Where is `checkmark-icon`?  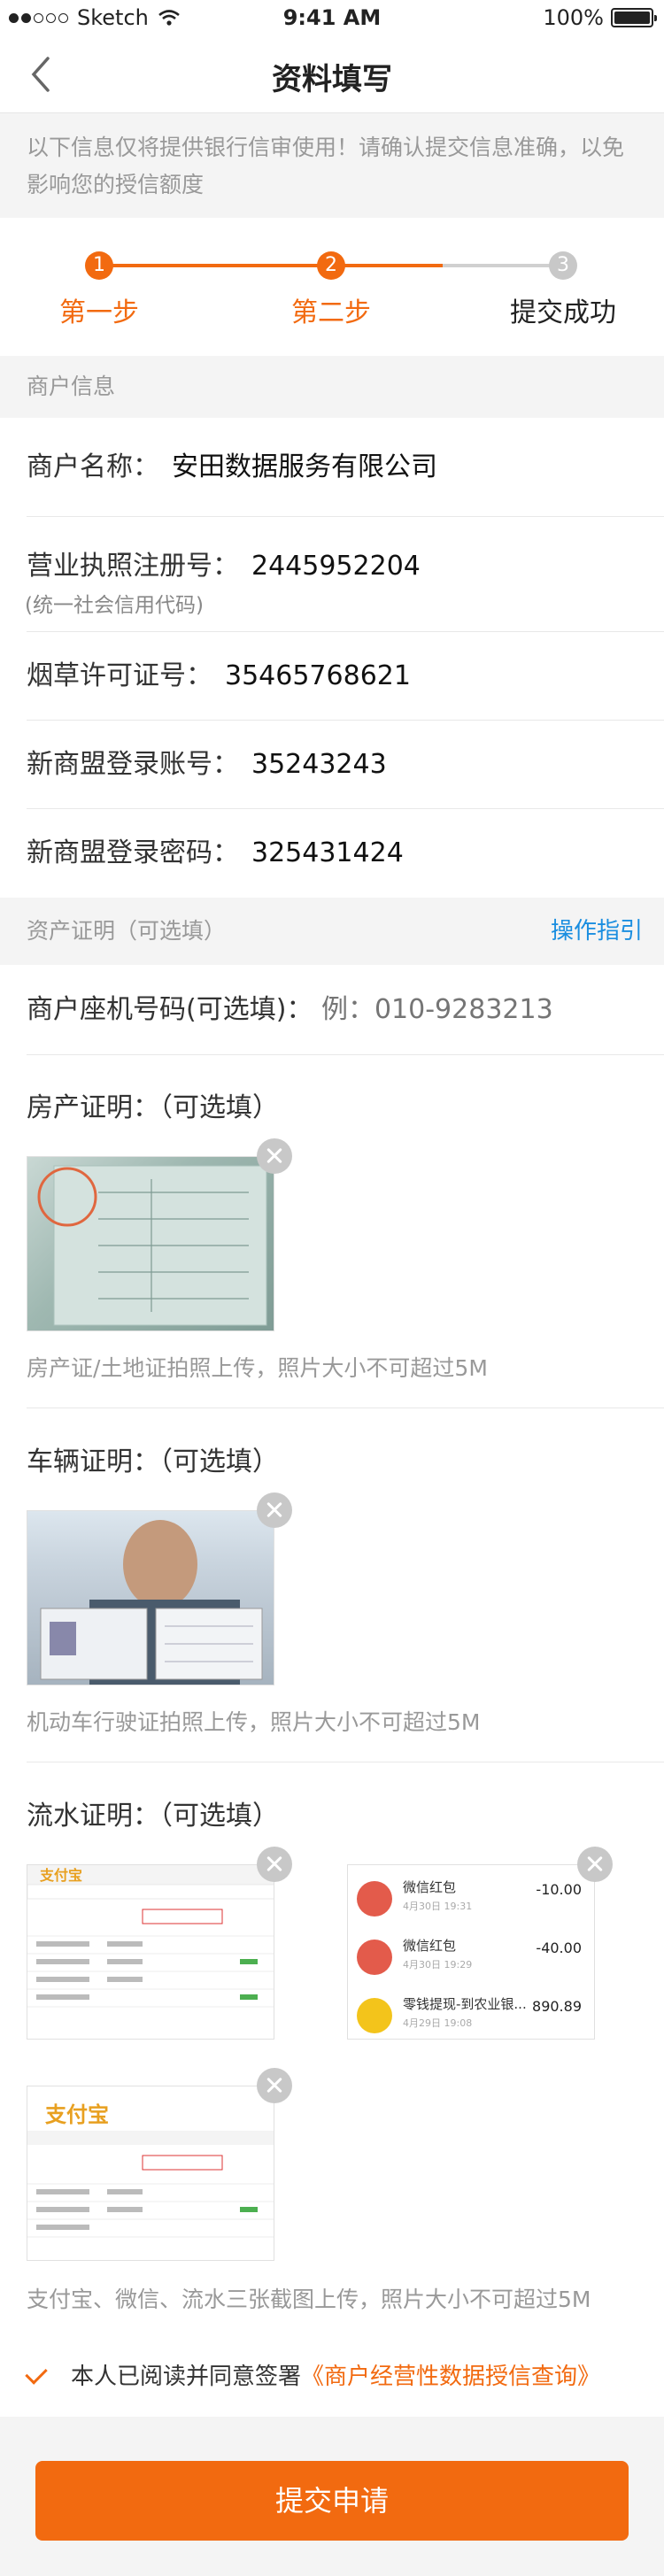
checkmark-icon is located at coordinates (36, 2373).